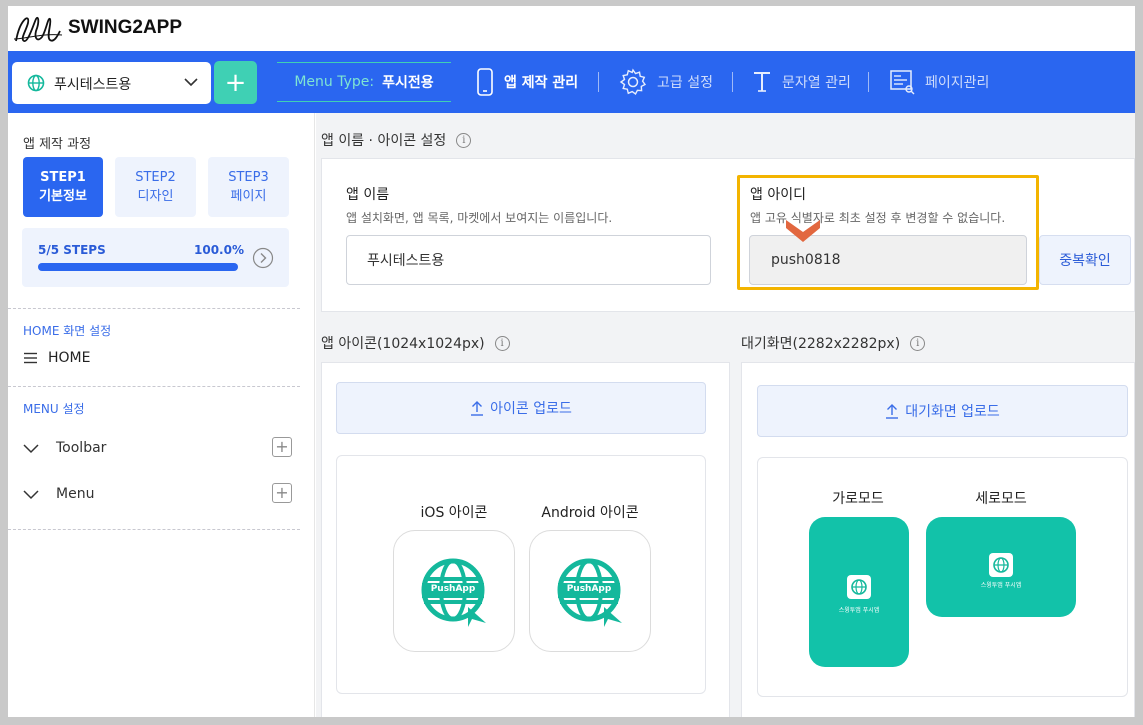 The width and height of the screenshot is (1143, 725). What do you see at coordinates (75, 494) in the screenshot?
I see `menu-item-menu-label: Menu` at bounding box center [75, 494].